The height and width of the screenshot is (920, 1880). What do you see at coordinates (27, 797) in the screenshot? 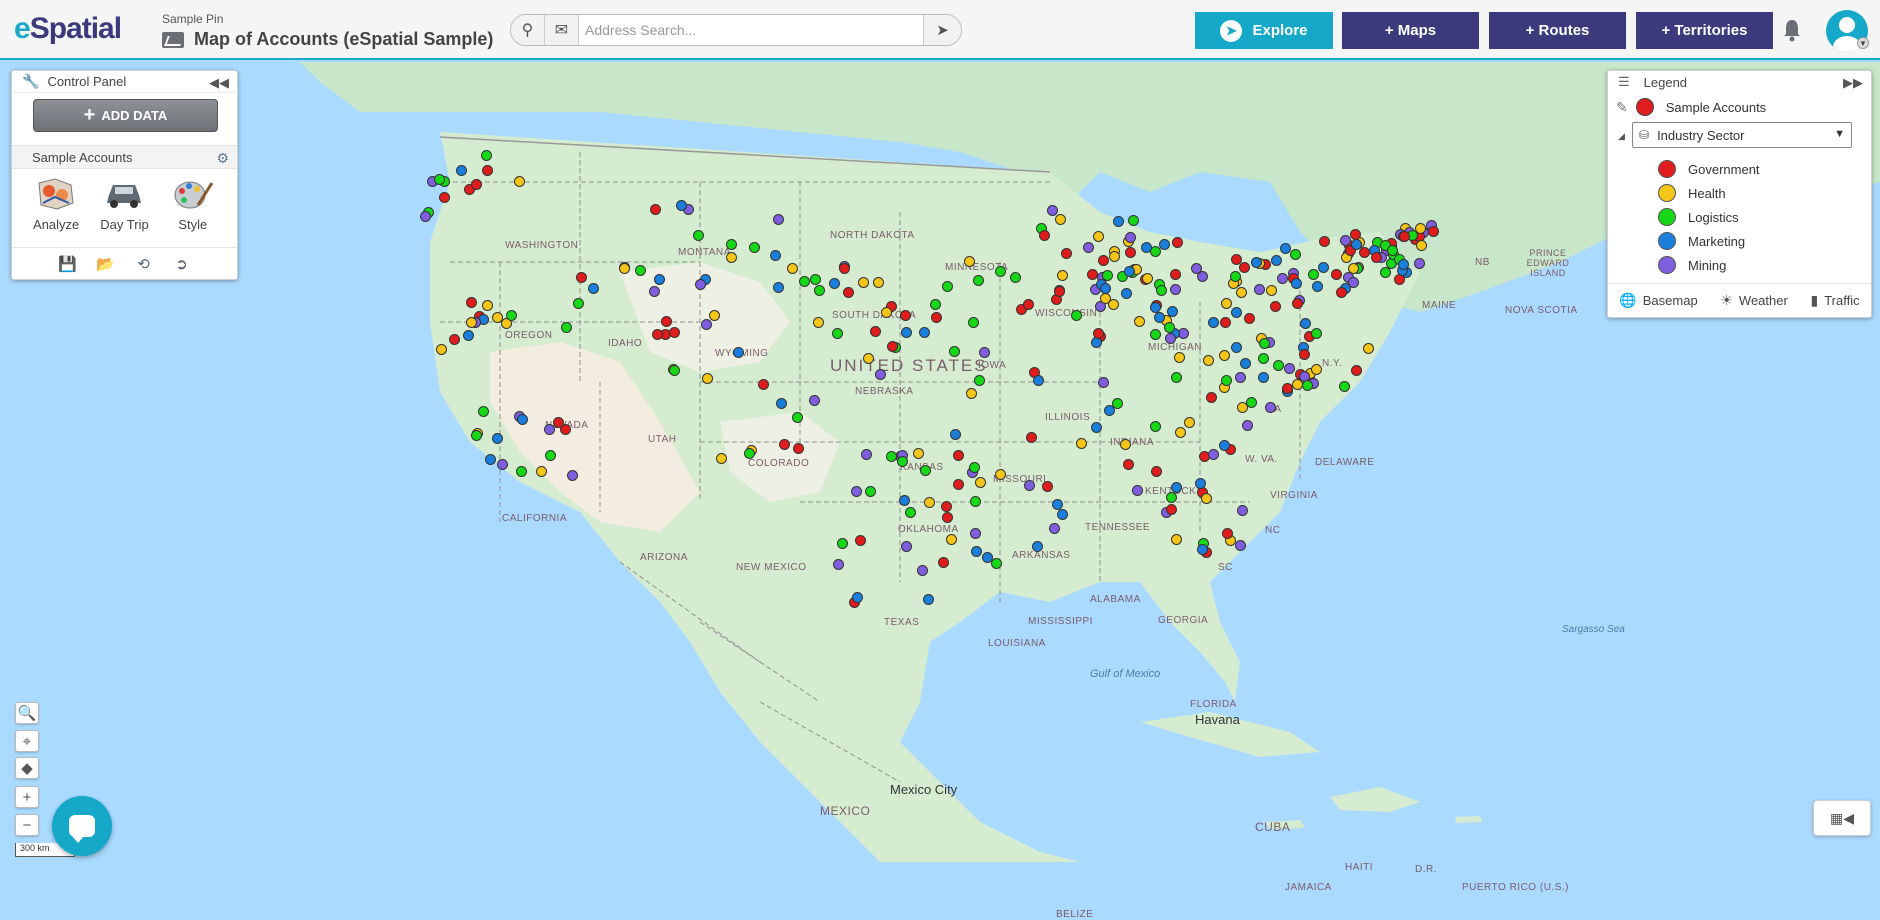
I see `zoom-in-button: +` at bounding box center [27, 797].